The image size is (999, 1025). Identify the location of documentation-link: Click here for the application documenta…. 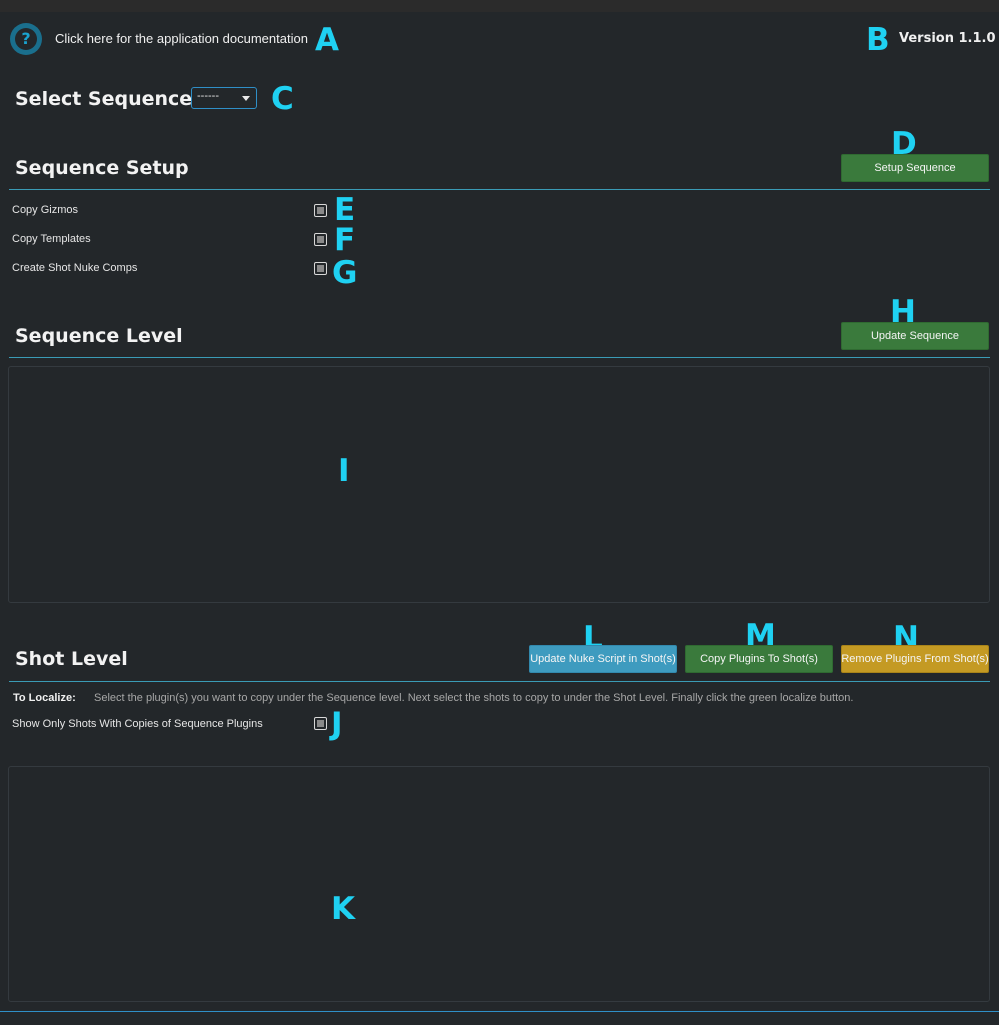
(181, 38).